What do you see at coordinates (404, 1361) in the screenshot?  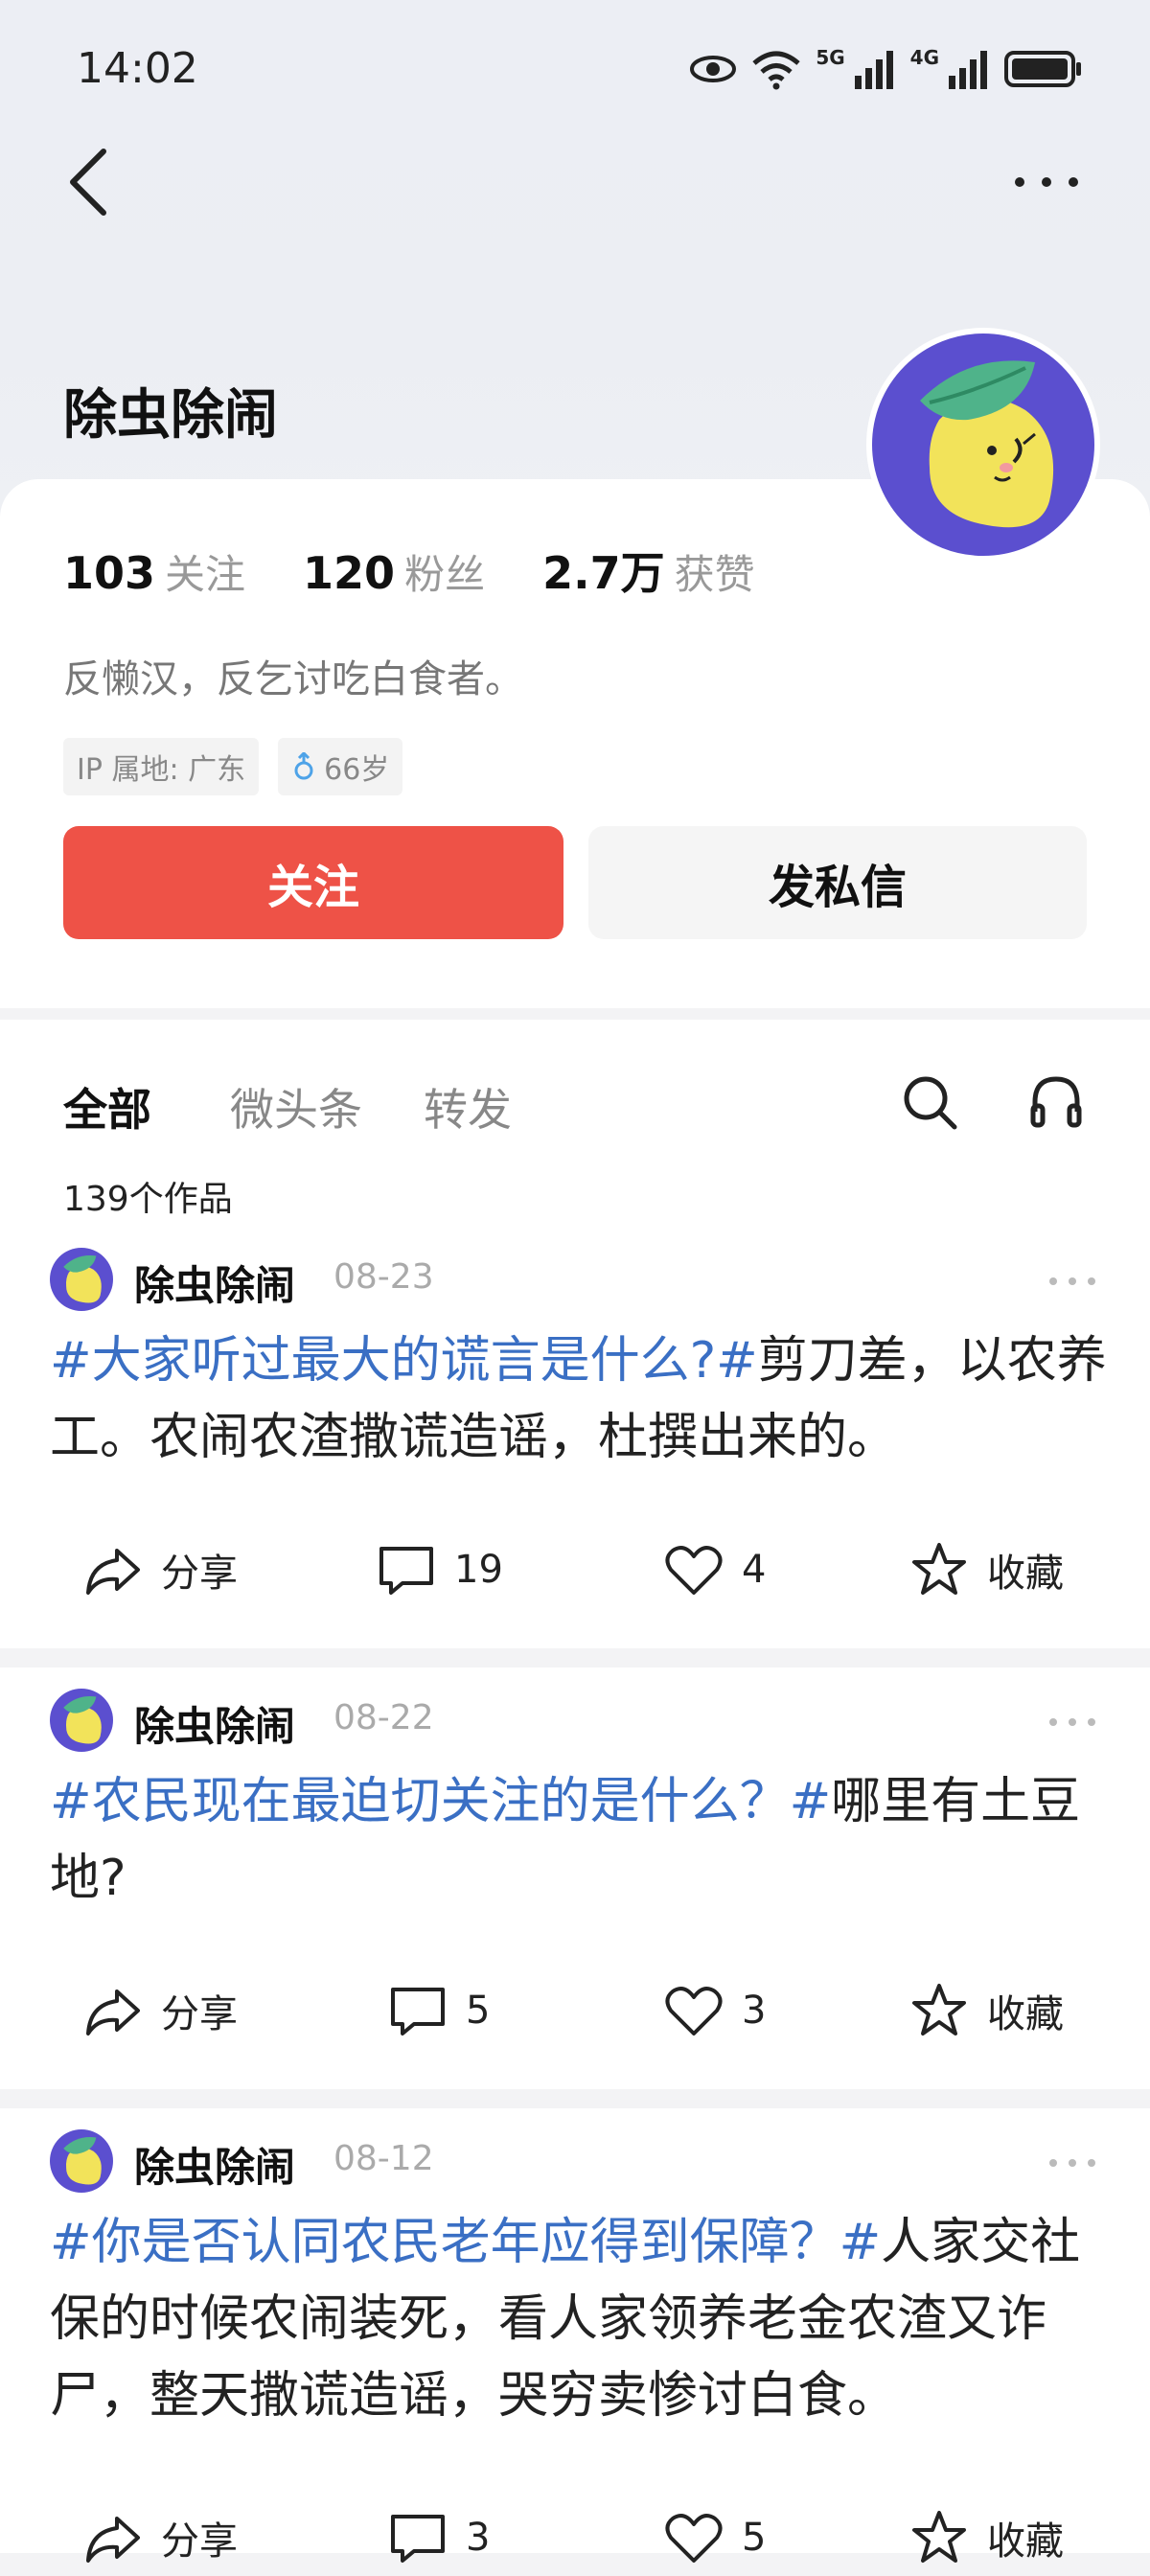 I see `post-topic-link: #大家听过最大的谎言是什么?#` at bounding box center [404, 1361].